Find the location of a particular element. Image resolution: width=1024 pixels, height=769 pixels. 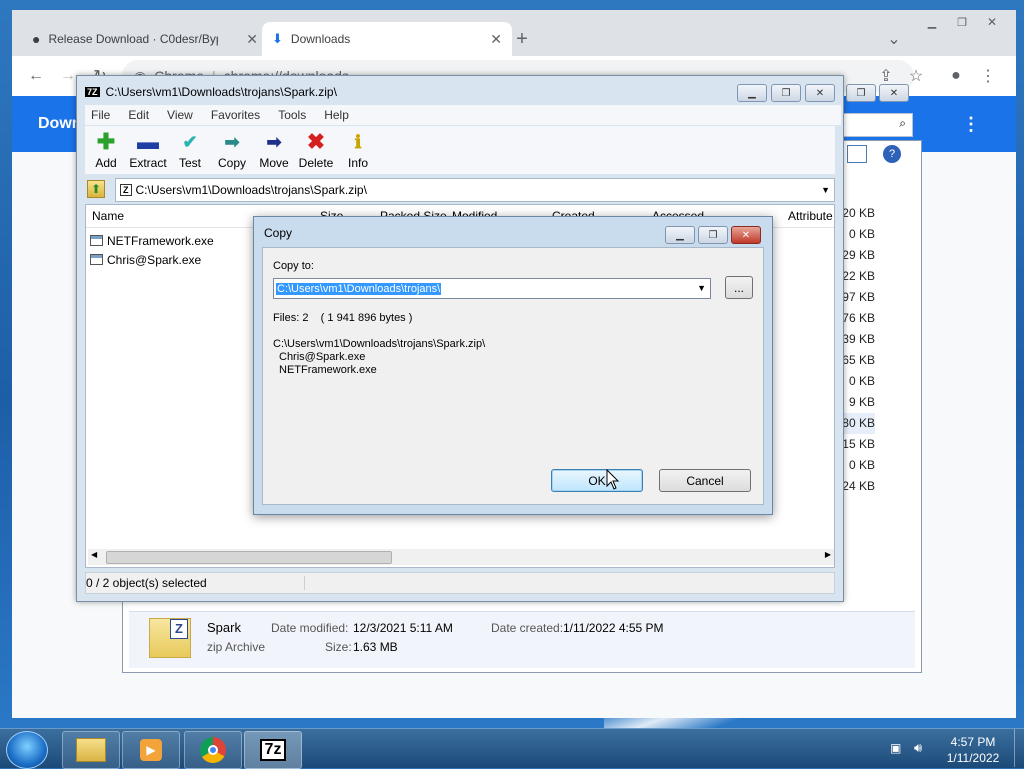

tab-search-chevron-icon: ⌄ is located at coordinates (894, 39).